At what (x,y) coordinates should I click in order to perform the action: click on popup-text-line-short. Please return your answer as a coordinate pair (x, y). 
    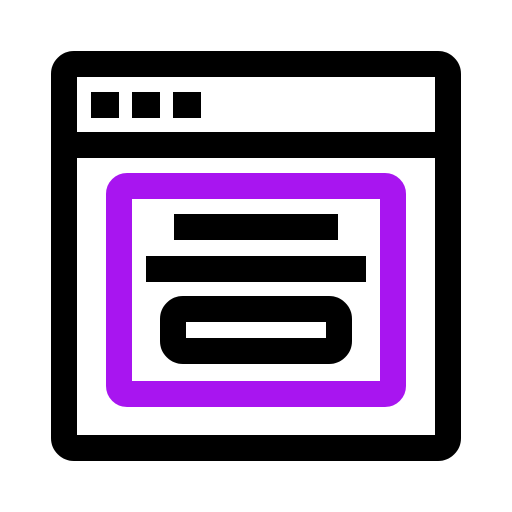
    Looking at the image, I should click on (256, 227).